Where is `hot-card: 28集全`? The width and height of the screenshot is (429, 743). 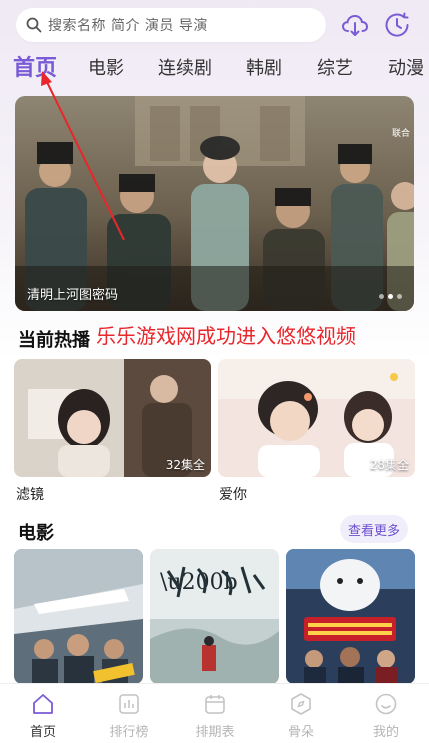
hot-card: 28集全 is located at coordinates (316, 418).